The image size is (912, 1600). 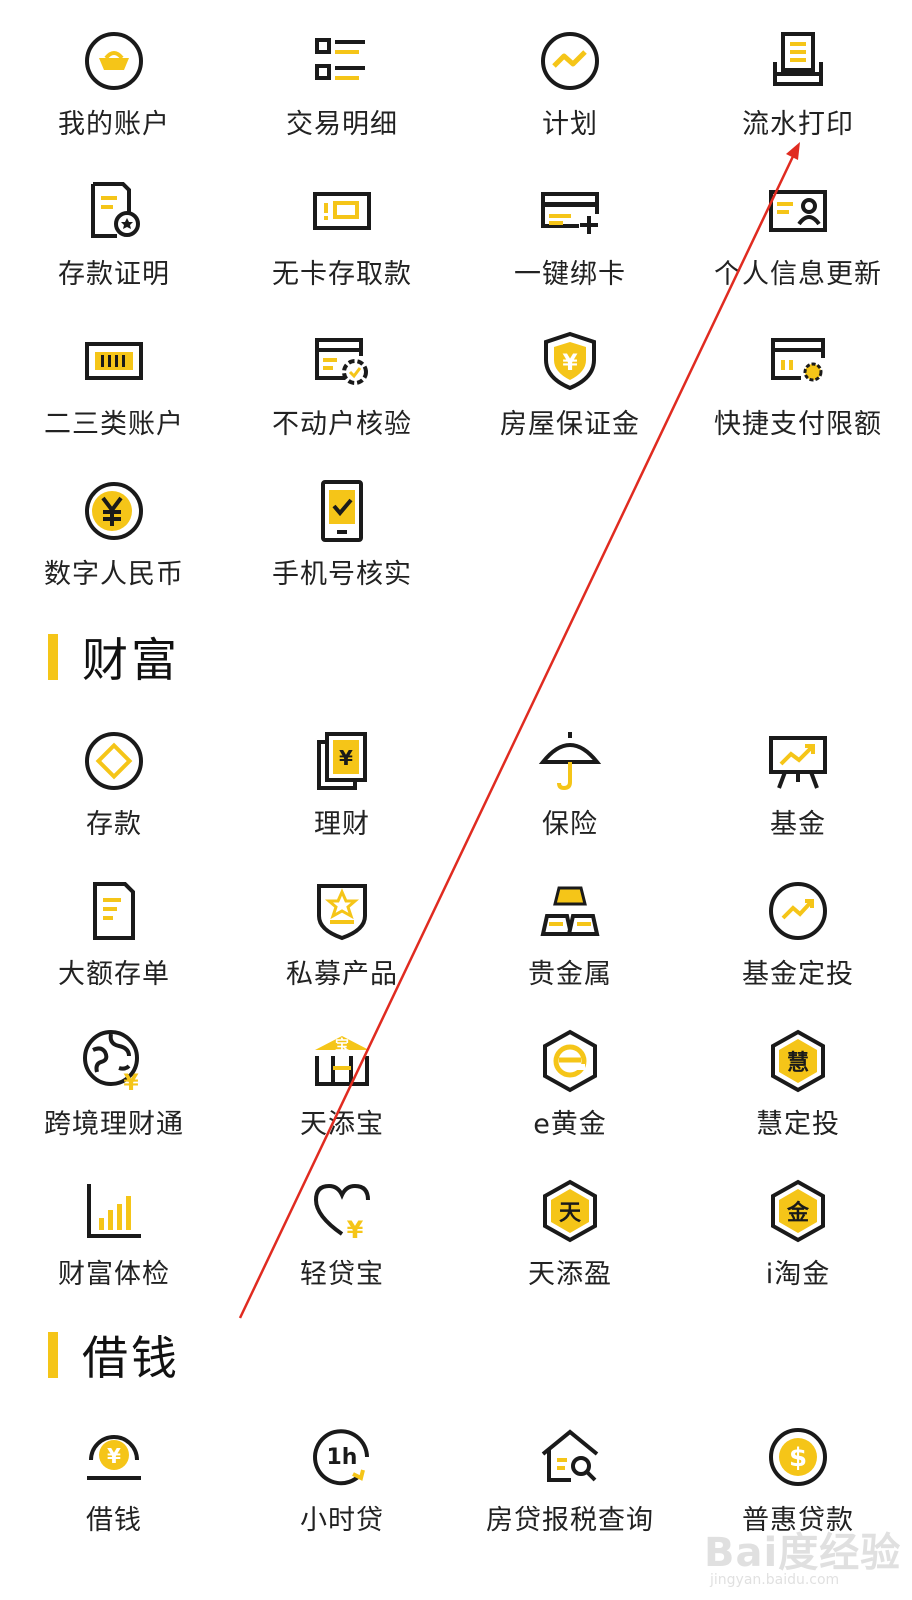 I want to click on menu-item-label: 房屋保证金, so click(x=570, y=424).